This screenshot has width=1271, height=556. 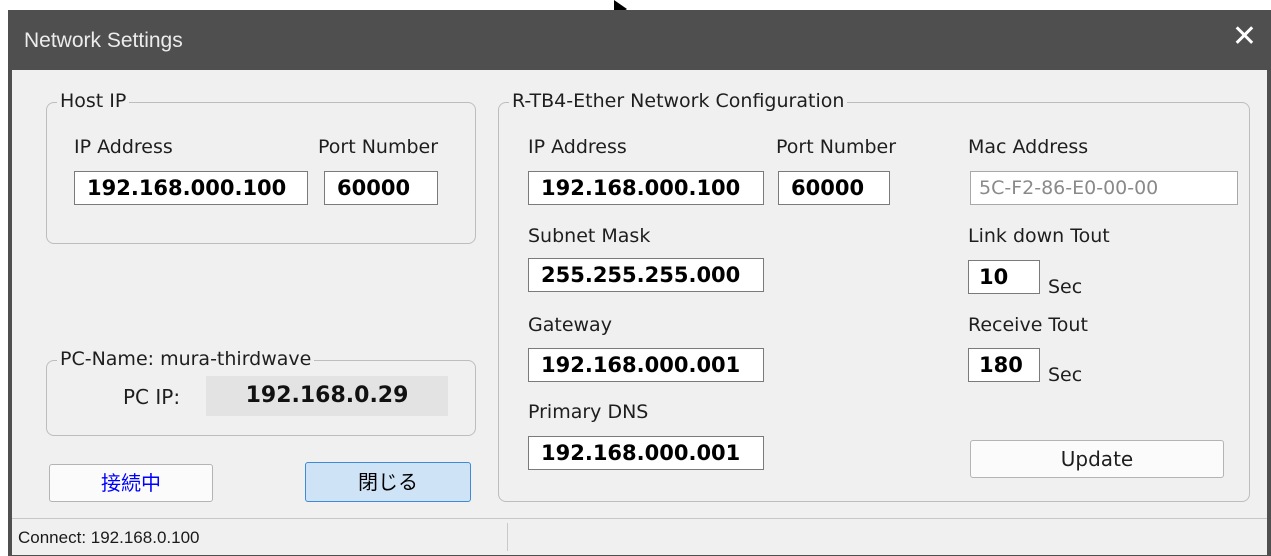 What do you see at coordinates (152, 397) in the screenshot?
I see `pc-ip-label: PC IP:` at bounding box center [152, 397].